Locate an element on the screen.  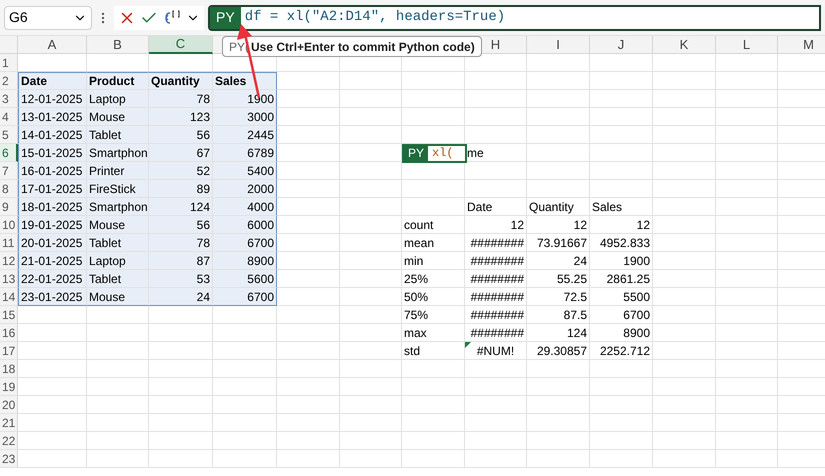
row-header: 17 is located at coordinates (9, 351).